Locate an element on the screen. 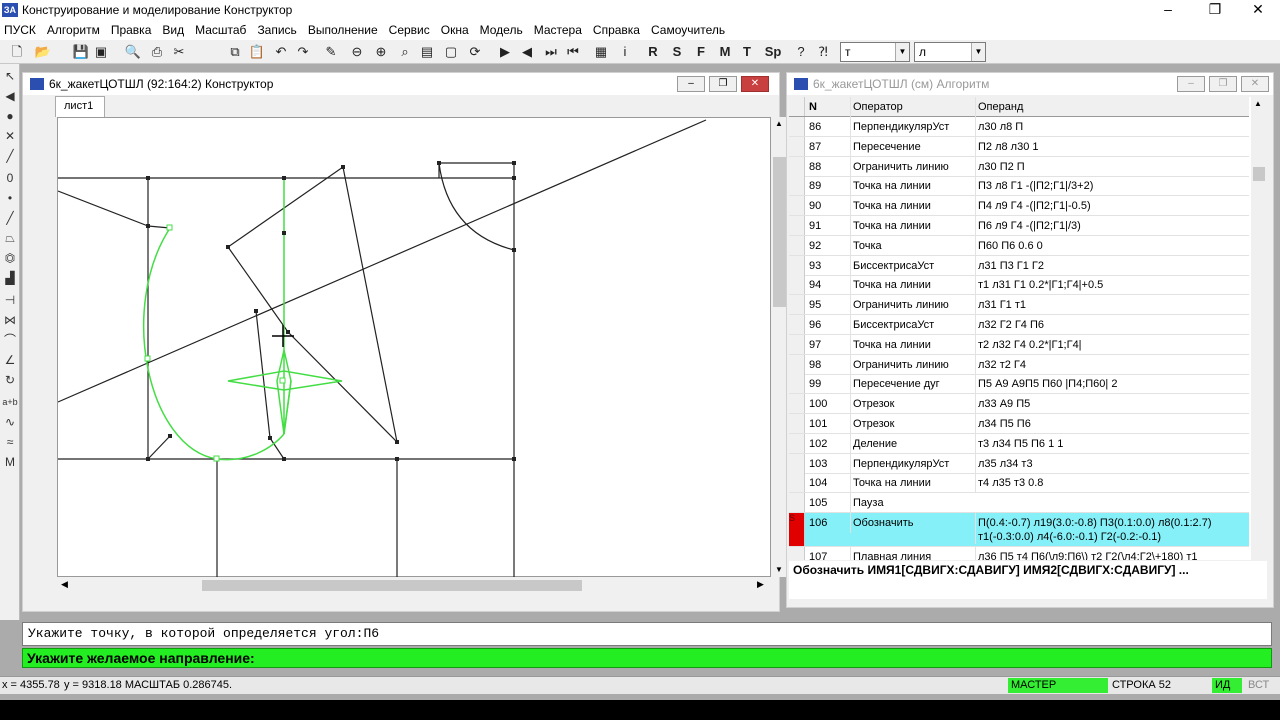 The height and width of the screenshot is (720, 1280). table-row: 98 Ограничить линию л32 т2 Г4 is located at coordinates (1019, 364).